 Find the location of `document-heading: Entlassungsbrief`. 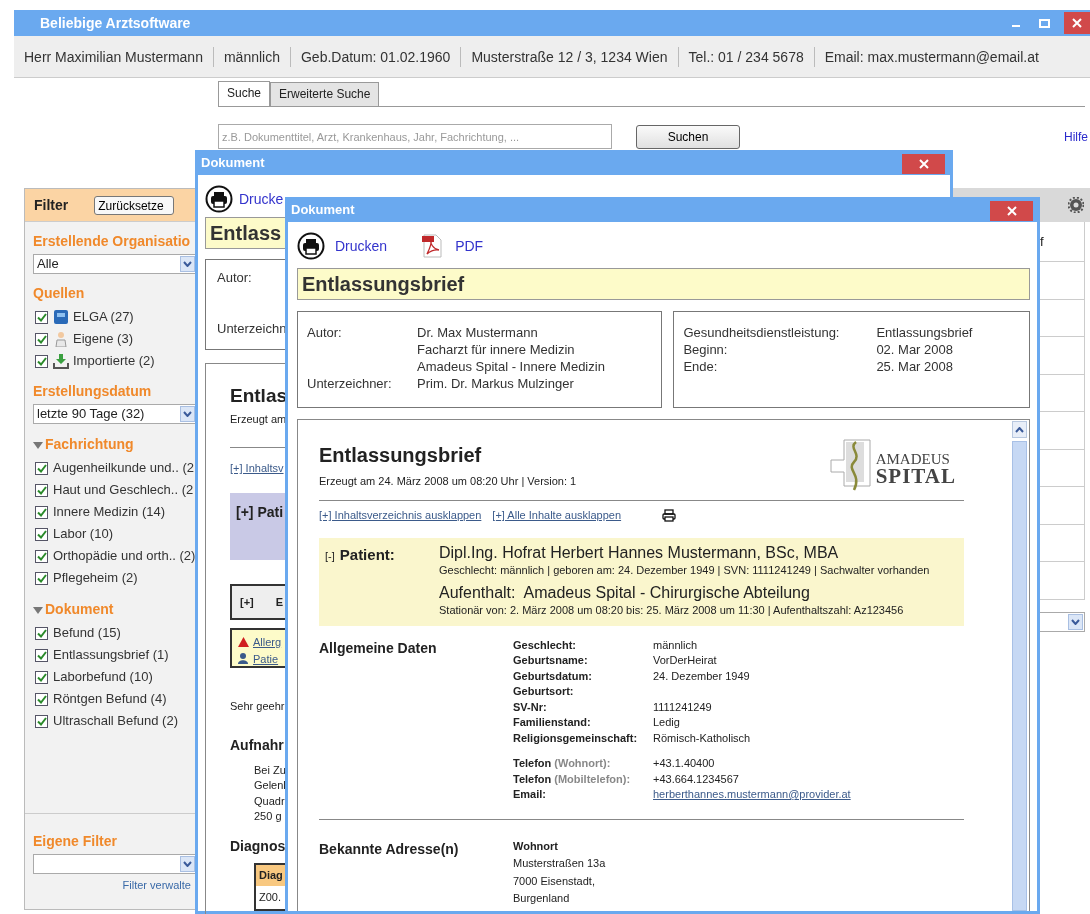

document-heading: Entlassungsbrief is located at coordinates (401, 455).